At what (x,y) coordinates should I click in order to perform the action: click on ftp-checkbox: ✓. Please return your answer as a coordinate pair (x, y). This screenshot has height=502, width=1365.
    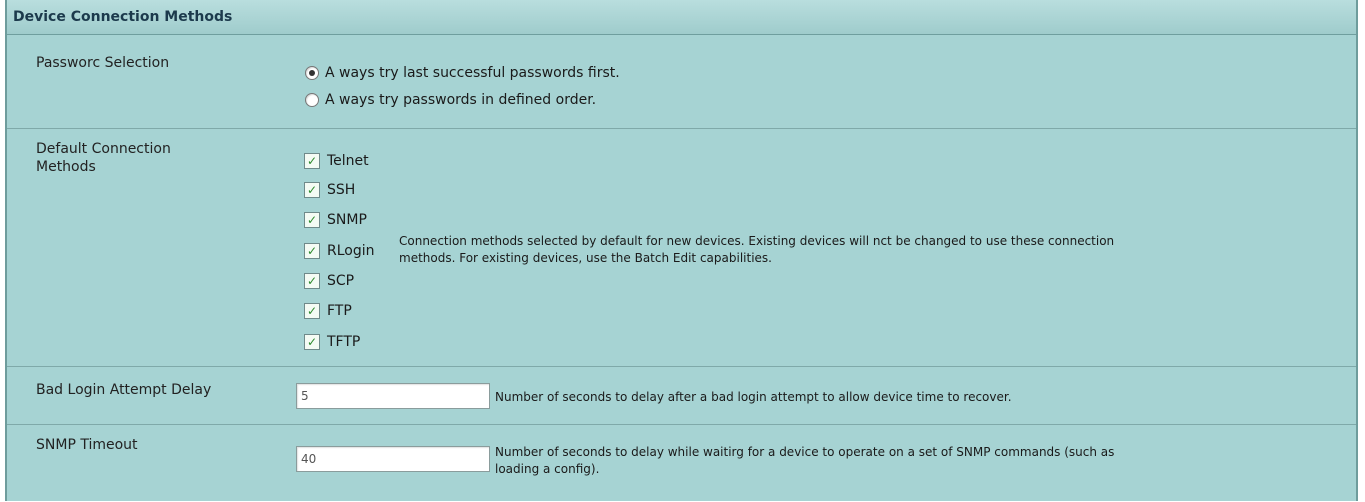
    Looking at the image, I should click on (312, 311).